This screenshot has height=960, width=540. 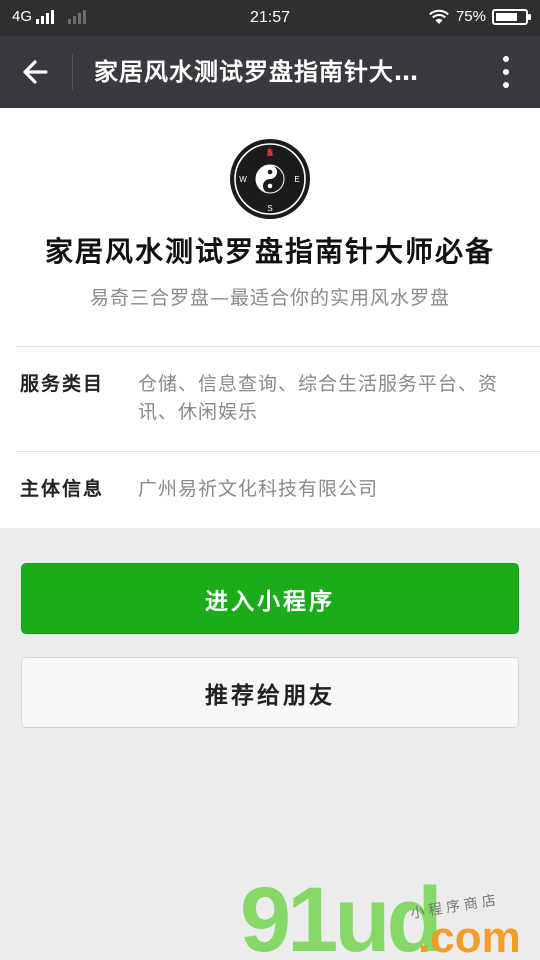 I want to click on more-button, so click(x=506, y=72).